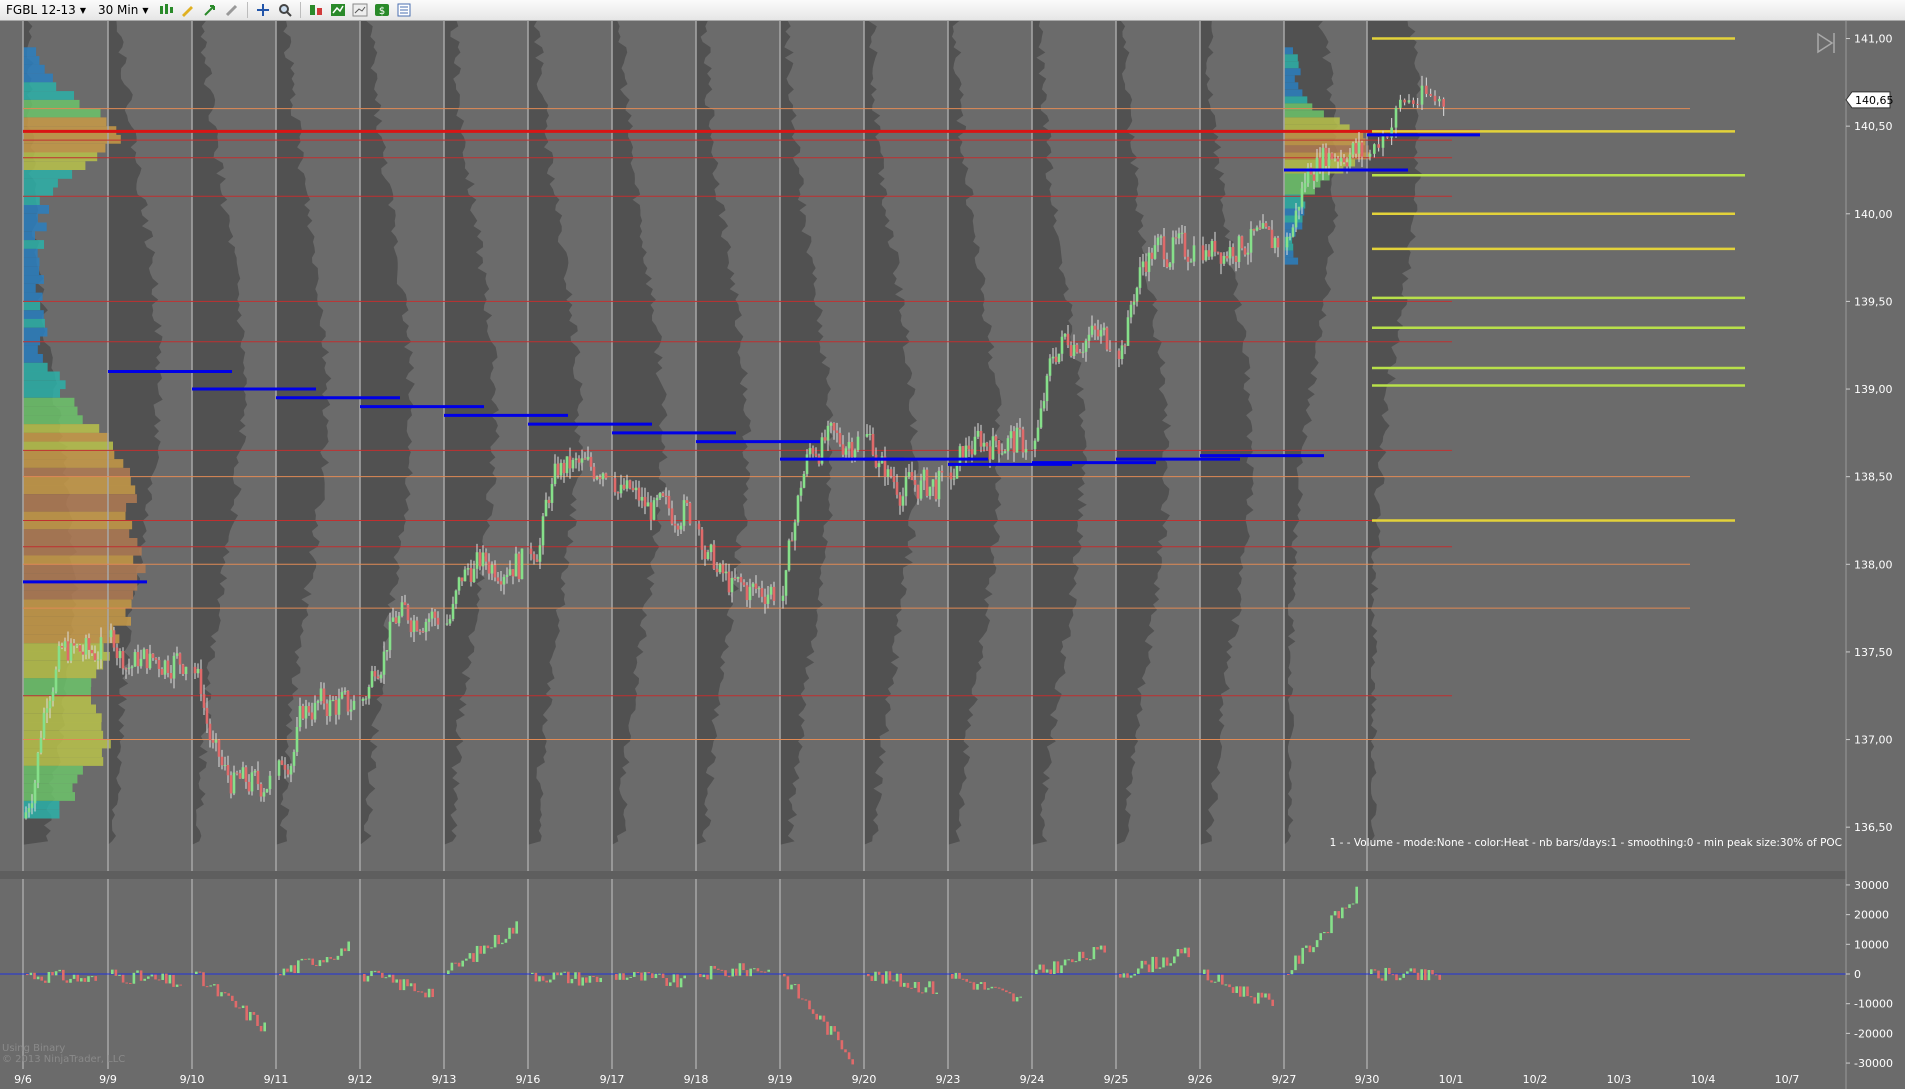 The image size is (1905, 1089). I want to click on date-tick-label: 10/4, so click(1703, 1079).